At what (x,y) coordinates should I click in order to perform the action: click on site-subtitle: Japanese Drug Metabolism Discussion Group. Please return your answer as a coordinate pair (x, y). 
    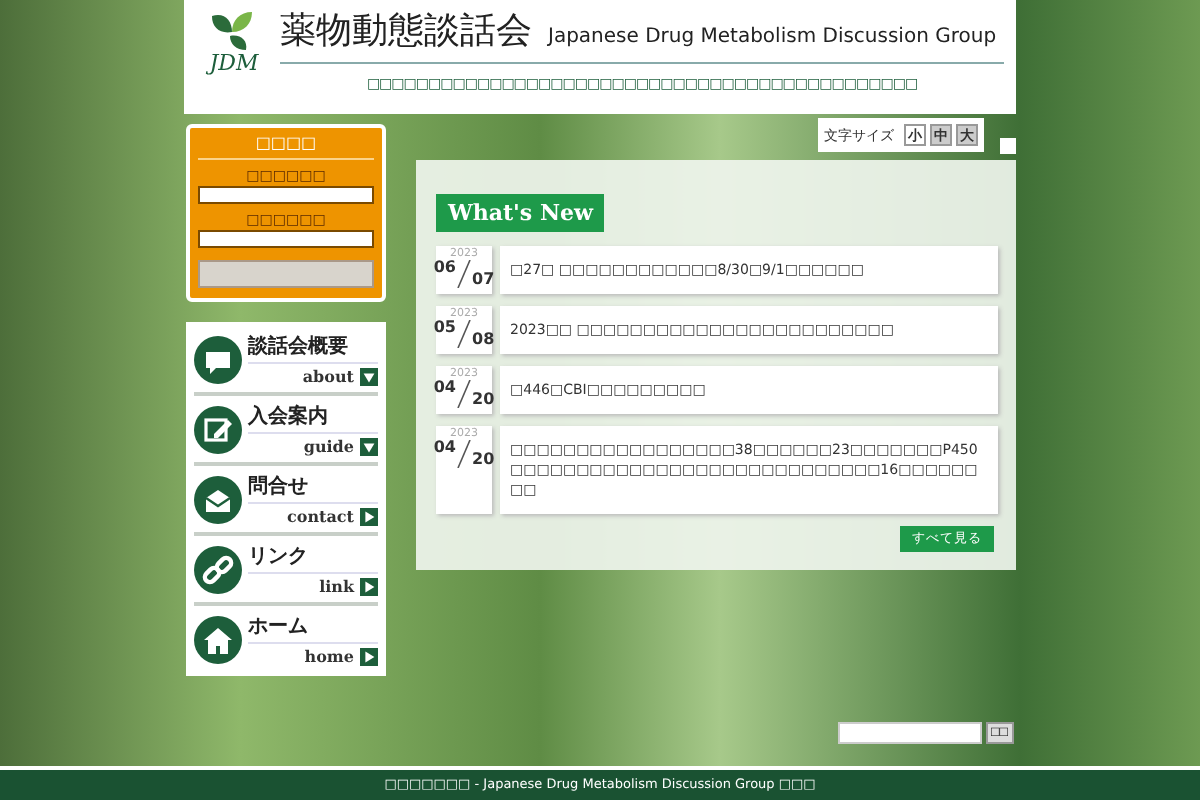
    Looking at the image, I should click on (772, 37).